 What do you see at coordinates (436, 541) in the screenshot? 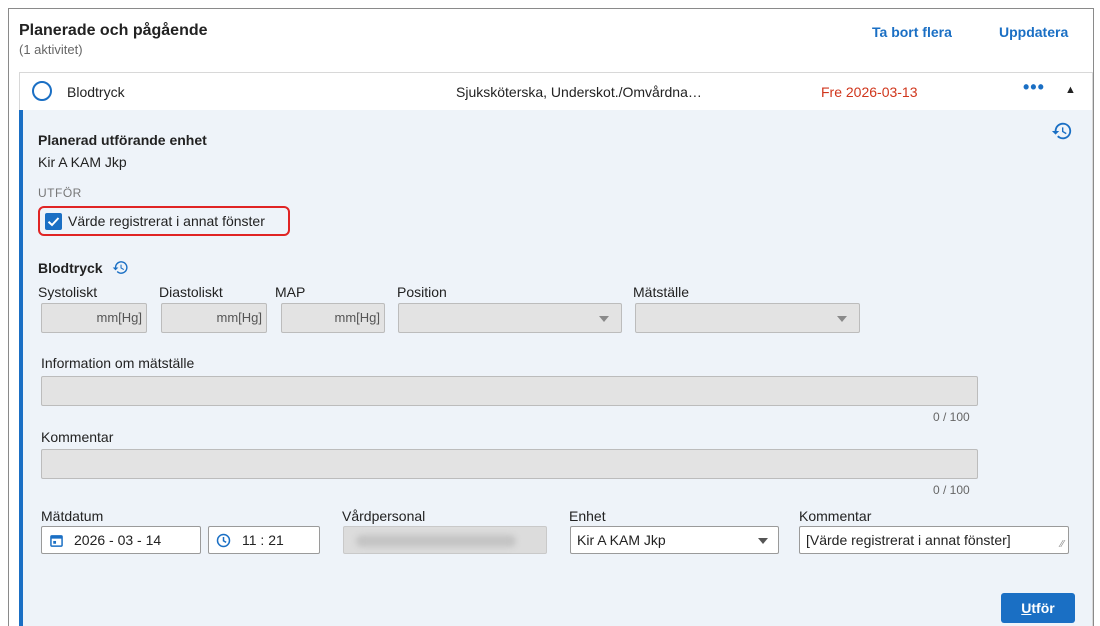
I see `redacted-staff-name` at bounding box center [436, 541].